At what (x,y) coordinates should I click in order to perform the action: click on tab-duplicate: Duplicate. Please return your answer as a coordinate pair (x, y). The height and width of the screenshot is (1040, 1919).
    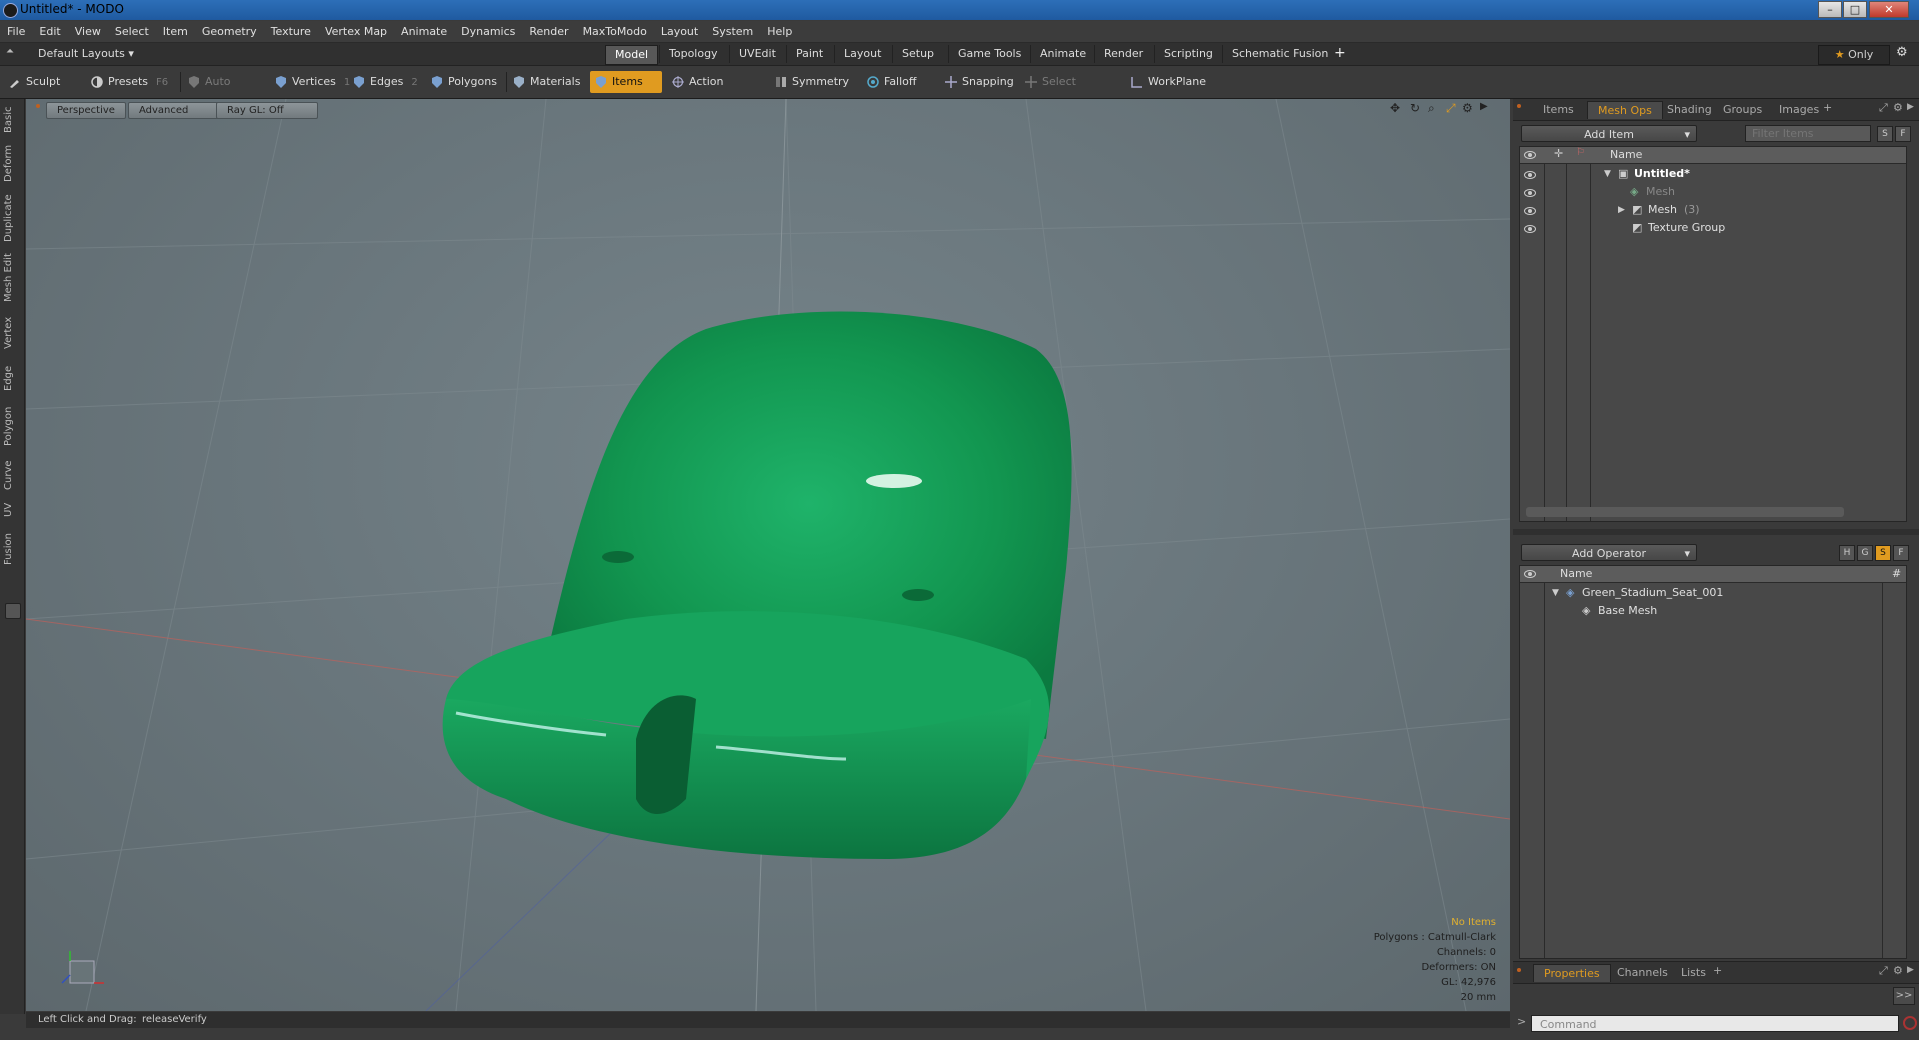
    Looking at the image, I should click on (12, 218).